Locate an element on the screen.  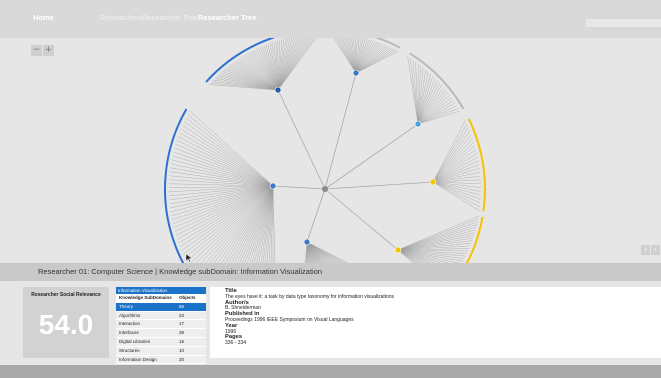
social-relevance-value: 54.0 is located at coordinates (66, 324).